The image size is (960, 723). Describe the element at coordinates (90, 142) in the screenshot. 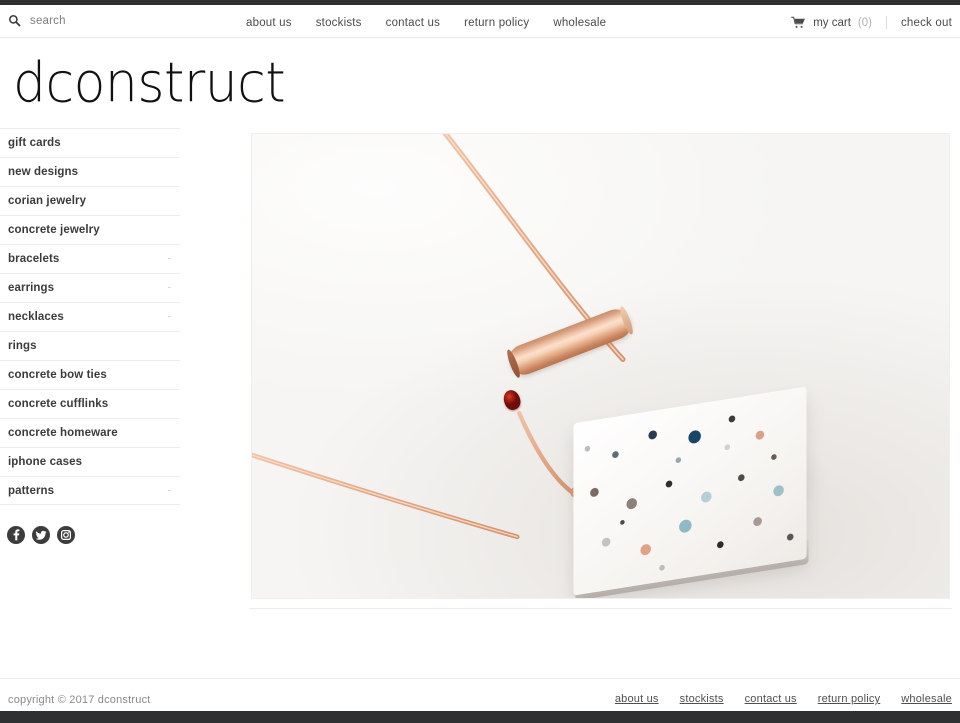

I see `sidebar-item-gift-cards: gift cards` at that location.